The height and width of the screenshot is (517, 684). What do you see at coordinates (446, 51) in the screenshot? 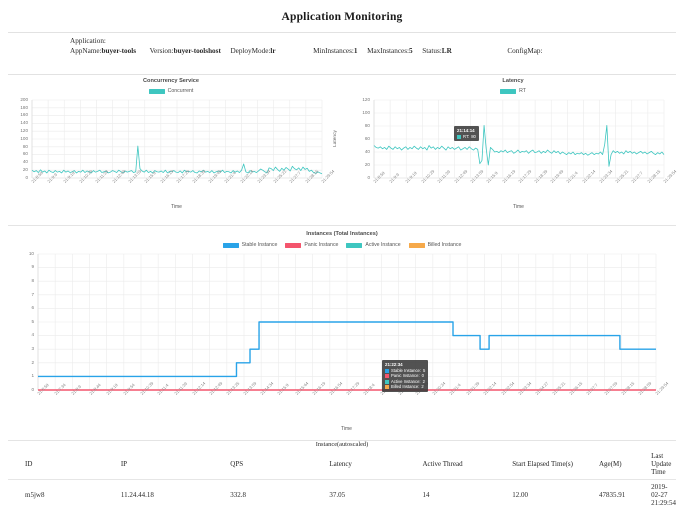
I see `field-status-value: LR` at bounding box center [446, 51].